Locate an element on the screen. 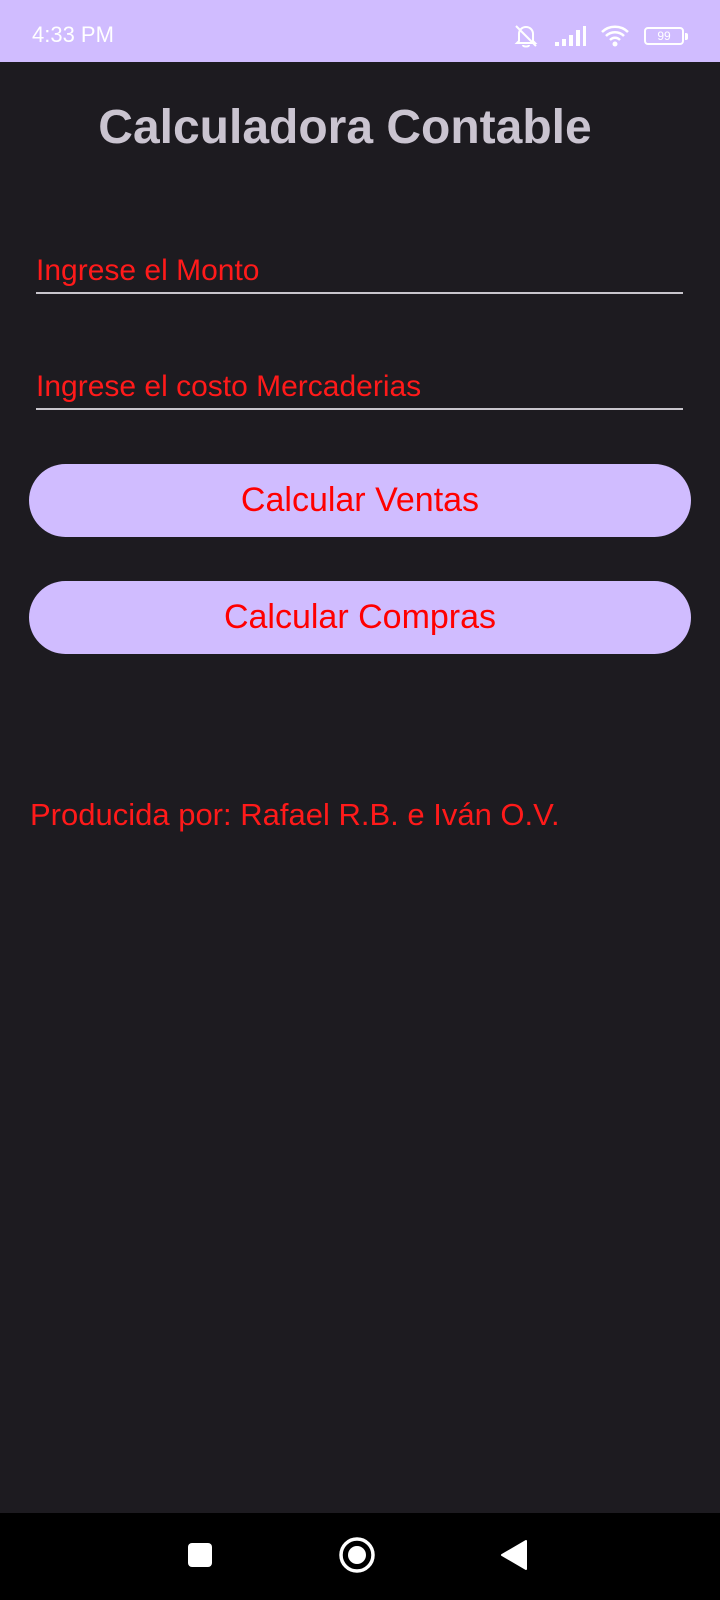  recents-icon is located at coordinates (200, 1557).